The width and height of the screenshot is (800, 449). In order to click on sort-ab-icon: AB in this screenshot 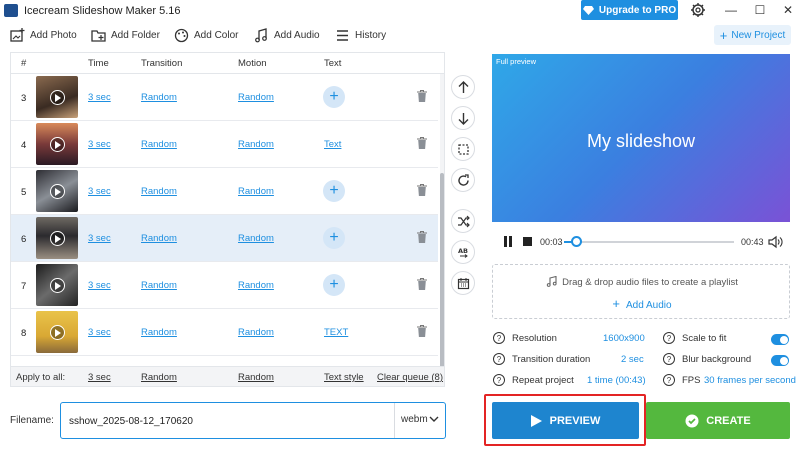, I will do `click(463, 252)`.